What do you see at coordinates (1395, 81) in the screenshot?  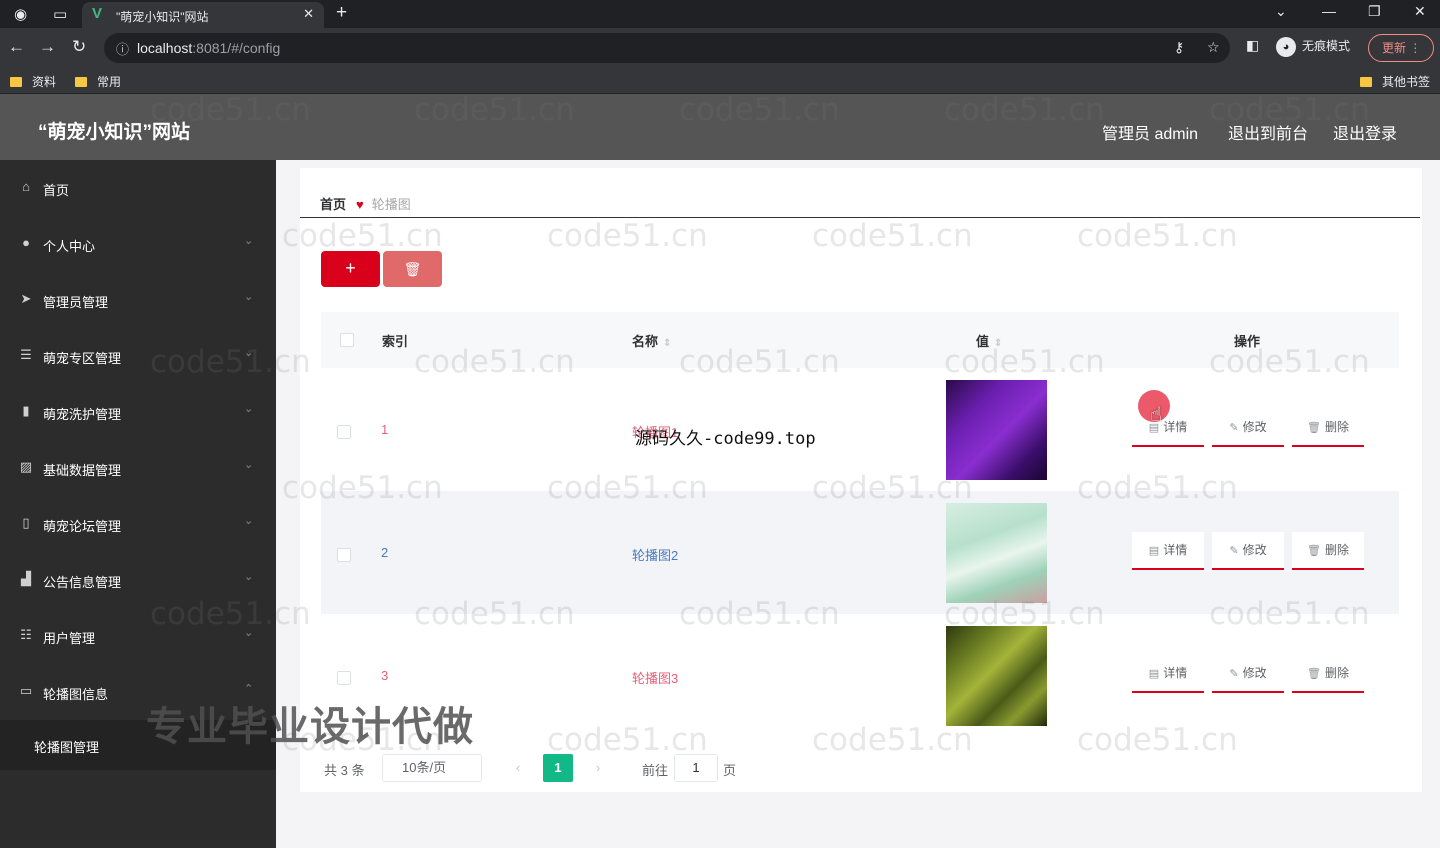 I see `other-bookmarks: 其他书签` at bounding box center [1395, 81].